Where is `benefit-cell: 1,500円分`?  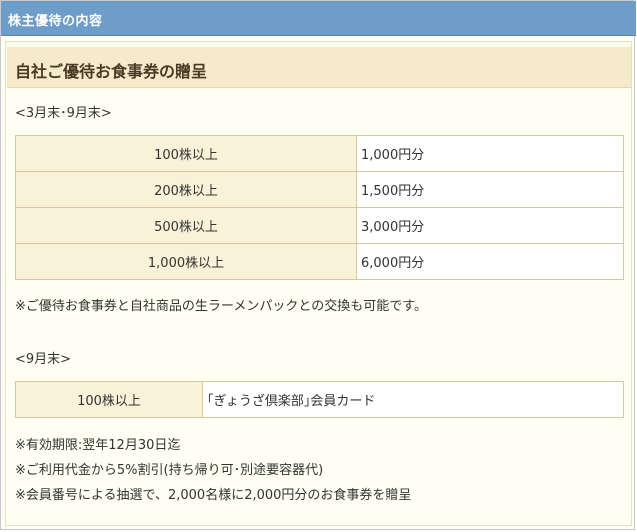 benefit-cell: 1,500円分 is located at coordinates (490, 189).